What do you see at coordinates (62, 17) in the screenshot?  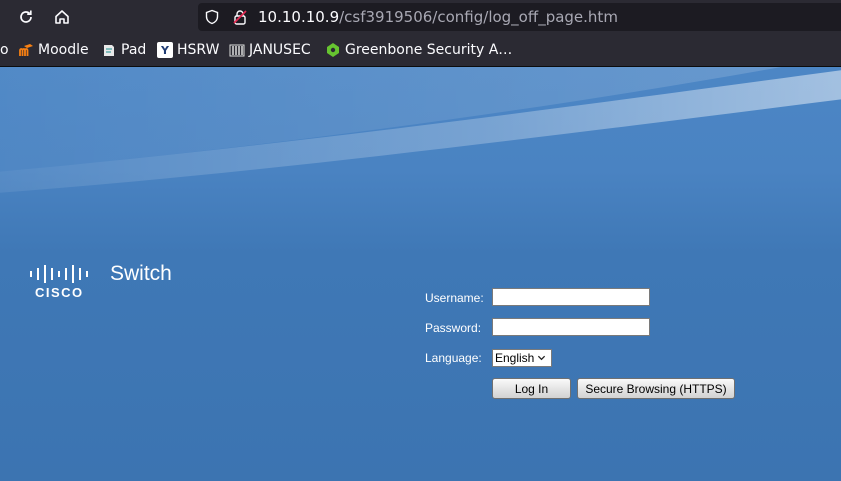 I see `home-icon` at bounding box center [62, 17].